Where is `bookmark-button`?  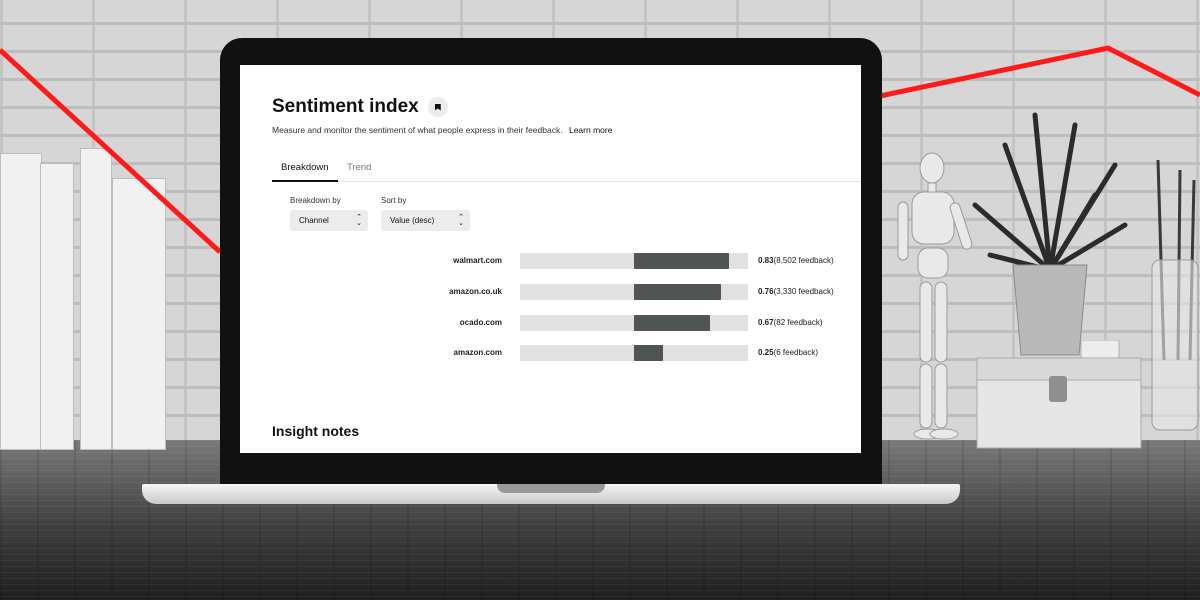
bookmark-button is located at coordinates (437, 107).